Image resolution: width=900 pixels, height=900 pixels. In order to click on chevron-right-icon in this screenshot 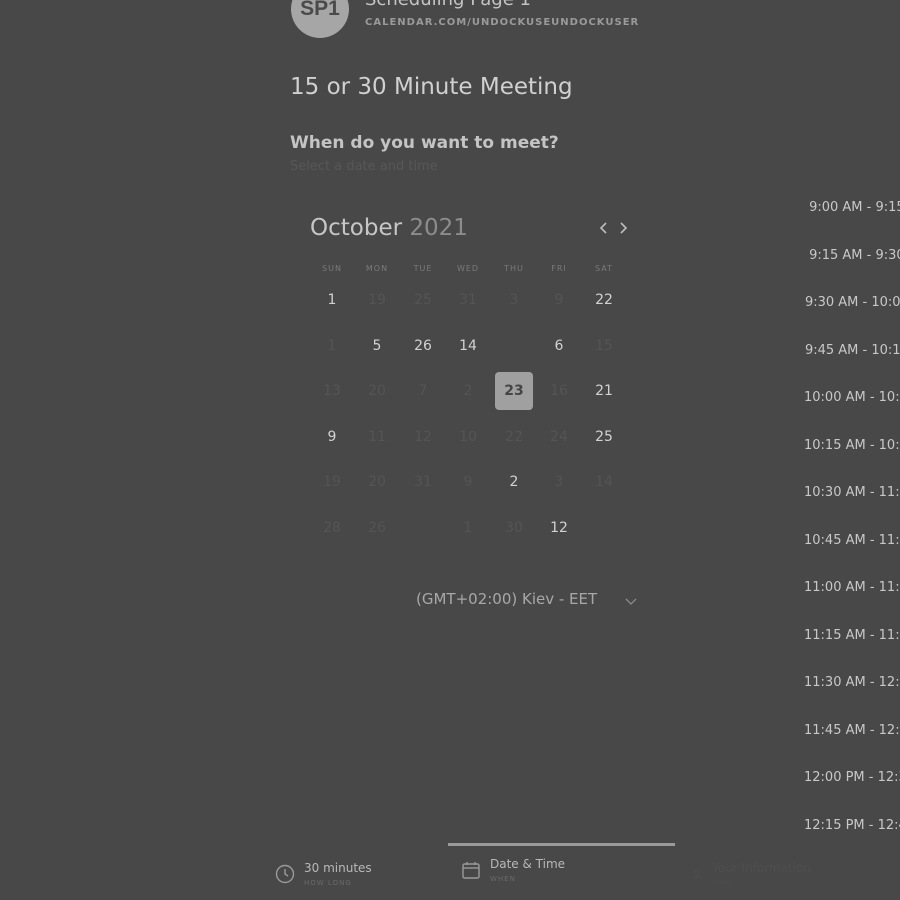, I will do `click(624, 228)`.